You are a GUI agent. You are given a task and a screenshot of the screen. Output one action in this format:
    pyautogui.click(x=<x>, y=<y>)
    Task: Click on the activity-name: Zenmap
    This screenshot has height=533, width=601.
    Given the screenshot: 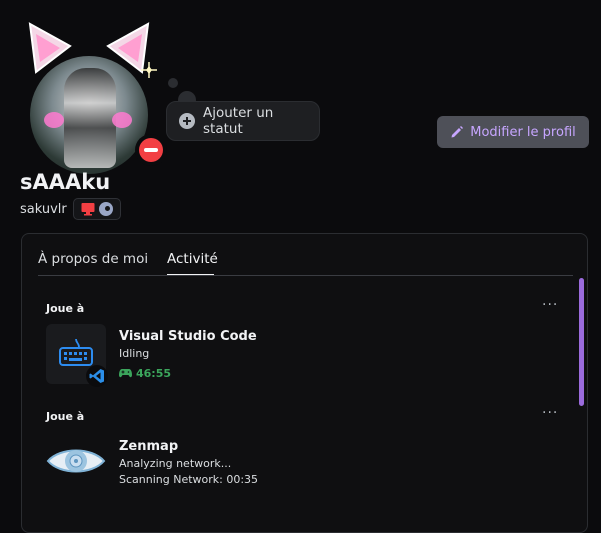 What is the action you would take?
    pyautogui.click(x=149, y=446)
    